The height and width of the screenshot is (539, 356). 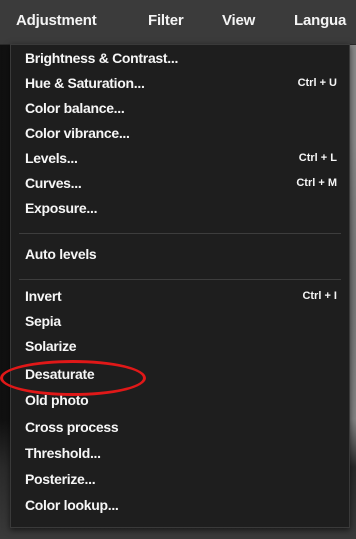 What do you see at coordinates (180, 85) in the screenshot?
I see `menu-item-hue-saturation: Hue & Saturation... Ctrl + U` at bounding box center [180, 85].